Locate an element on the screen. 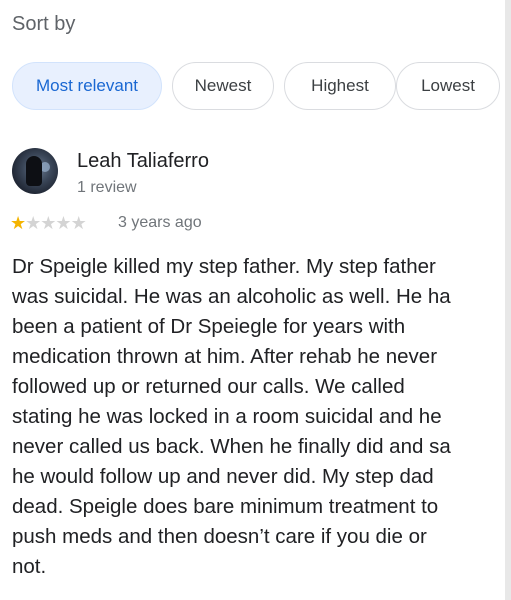 The image size is (511, 600). scroll-edge is located at coordinates (508, 300).